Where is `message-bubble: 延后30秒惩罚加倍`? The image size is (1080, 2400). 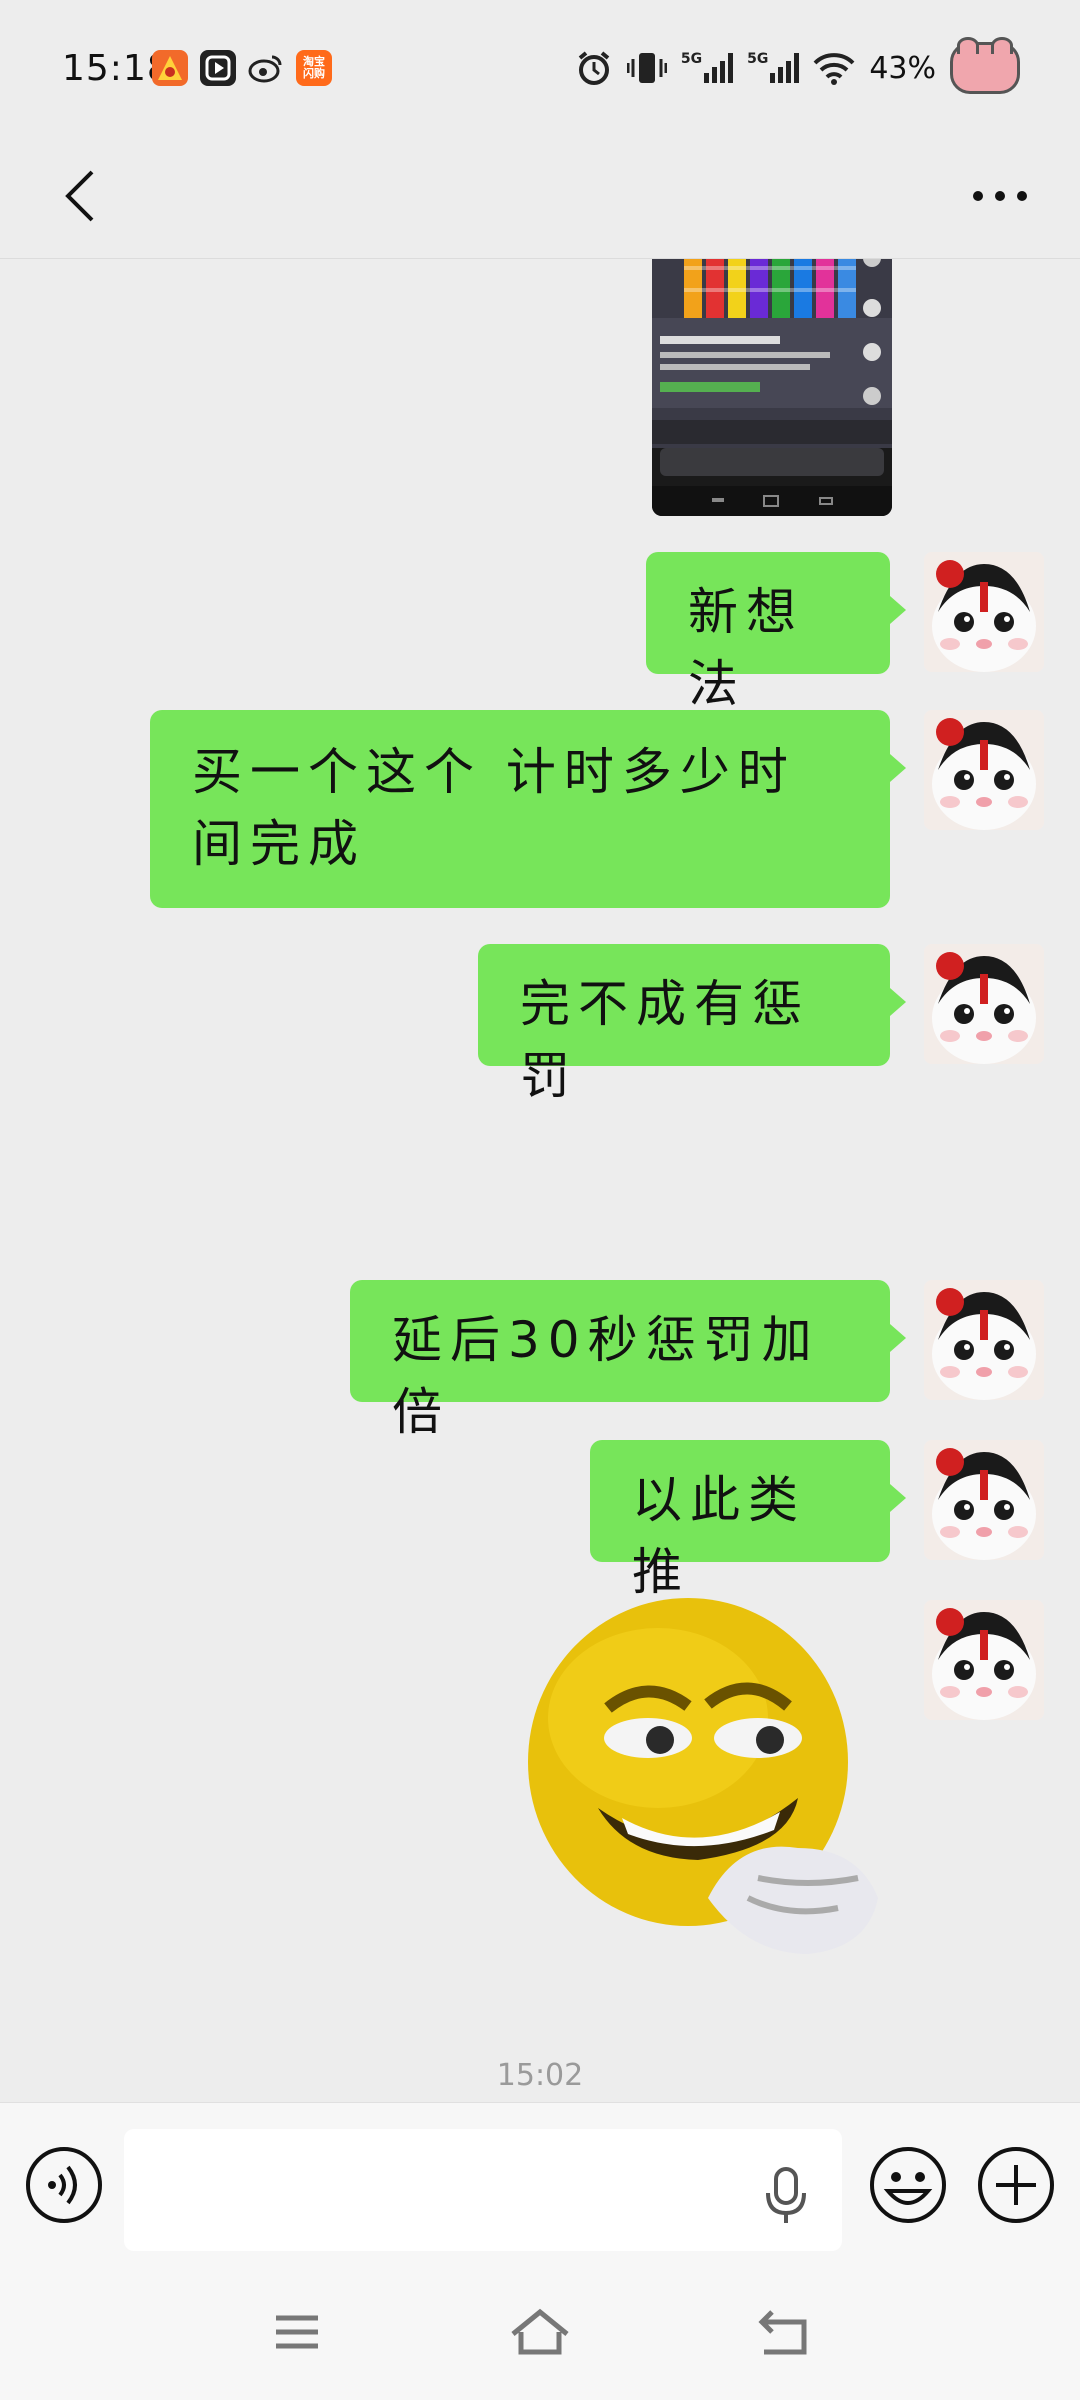 message-bubble: 延后30秒惩罚加倍 is located at coordinates (628, 1360).